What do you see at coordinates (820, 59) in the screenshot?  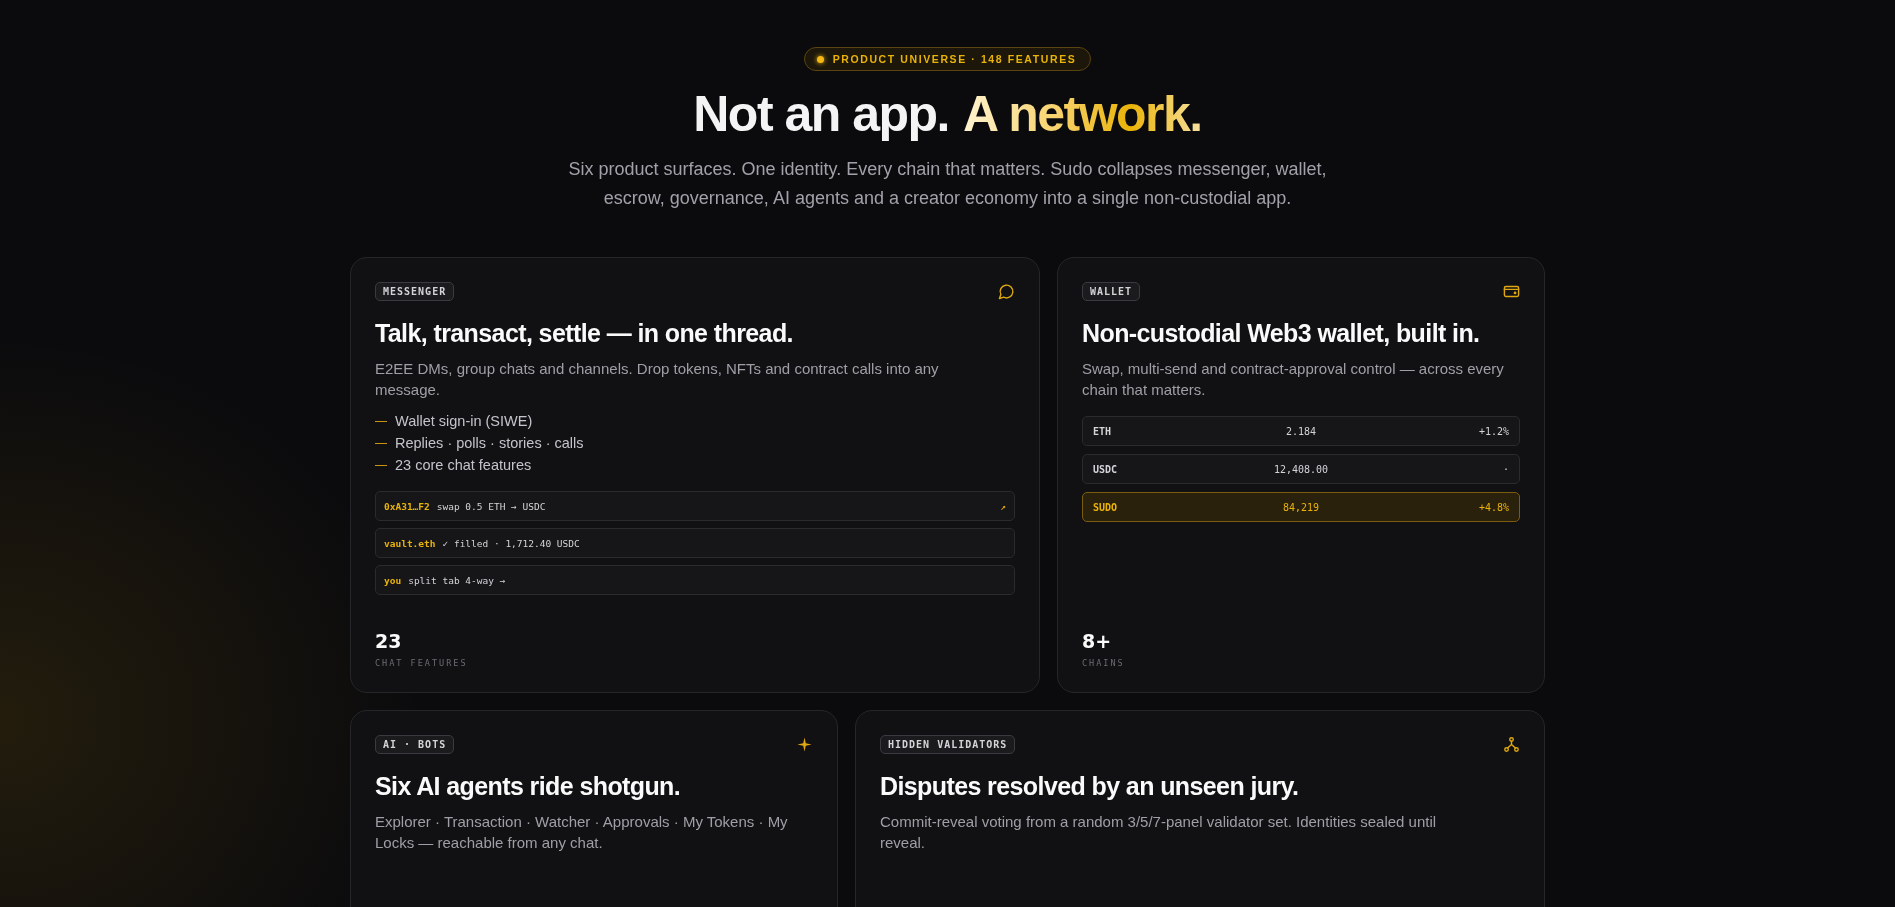 I see `dot-icon` at bounding box center [820, 59].